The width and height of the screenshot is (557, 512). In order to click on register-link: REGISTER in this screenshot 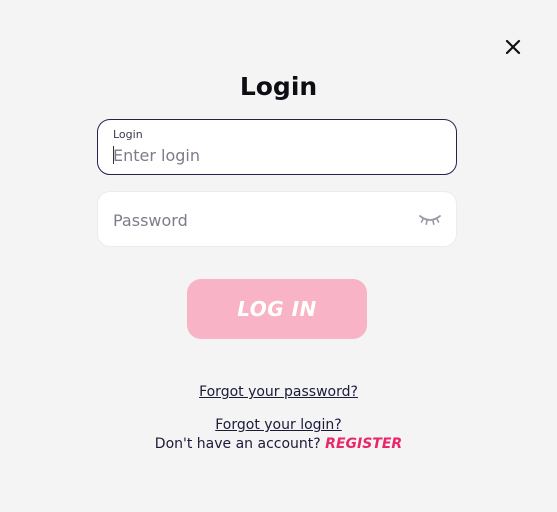, I will do `click(363, 444)`.